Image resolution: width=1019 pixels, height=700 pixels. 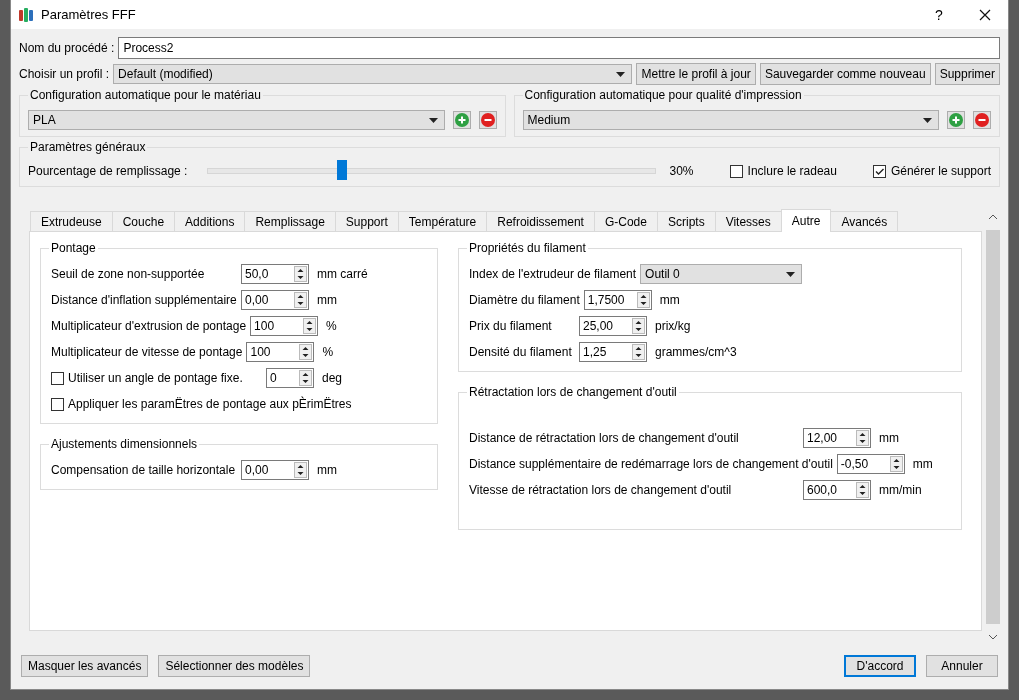 I want to click on unit-label: grammes/cm^3, so click(x=696, y=352).